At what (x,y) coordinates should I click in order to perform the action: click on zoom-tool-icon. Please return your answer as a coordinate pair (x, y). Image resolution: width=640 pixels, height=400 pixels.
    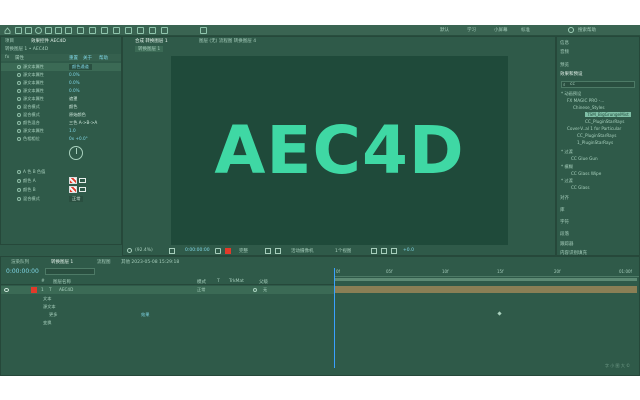
    Looking at the image, I should click on (38, 30).